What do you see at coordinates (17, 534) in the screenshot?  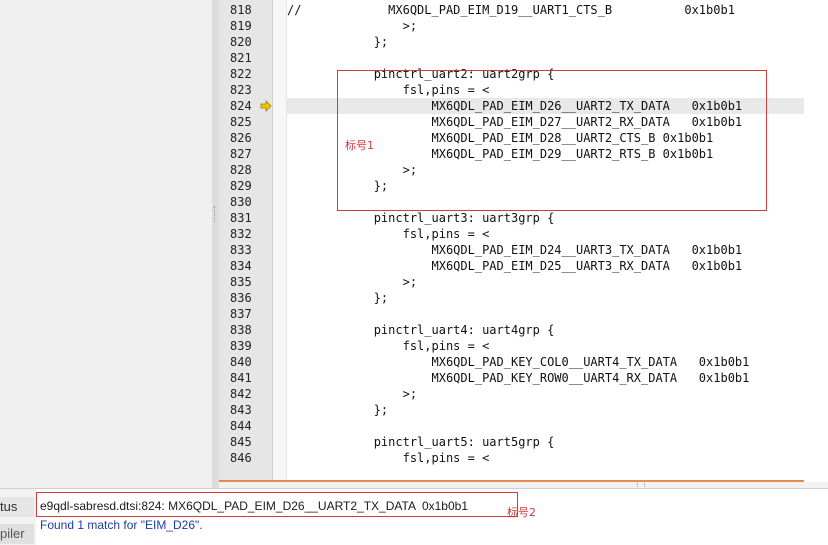 I see `tab-compiler: piler` at bounding box center [17, 534].